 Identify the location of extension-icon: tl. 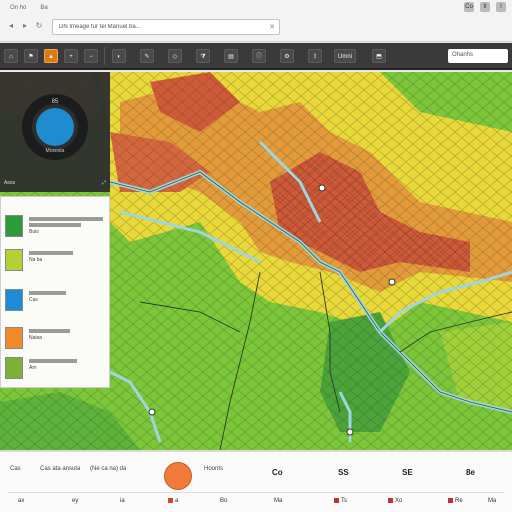
(485, 7).